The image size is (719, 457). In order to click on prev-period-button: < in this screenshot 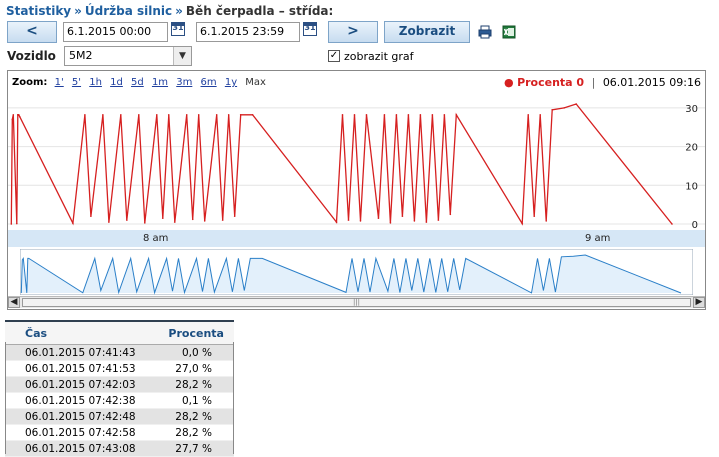, I will do `click(32, 32)`.